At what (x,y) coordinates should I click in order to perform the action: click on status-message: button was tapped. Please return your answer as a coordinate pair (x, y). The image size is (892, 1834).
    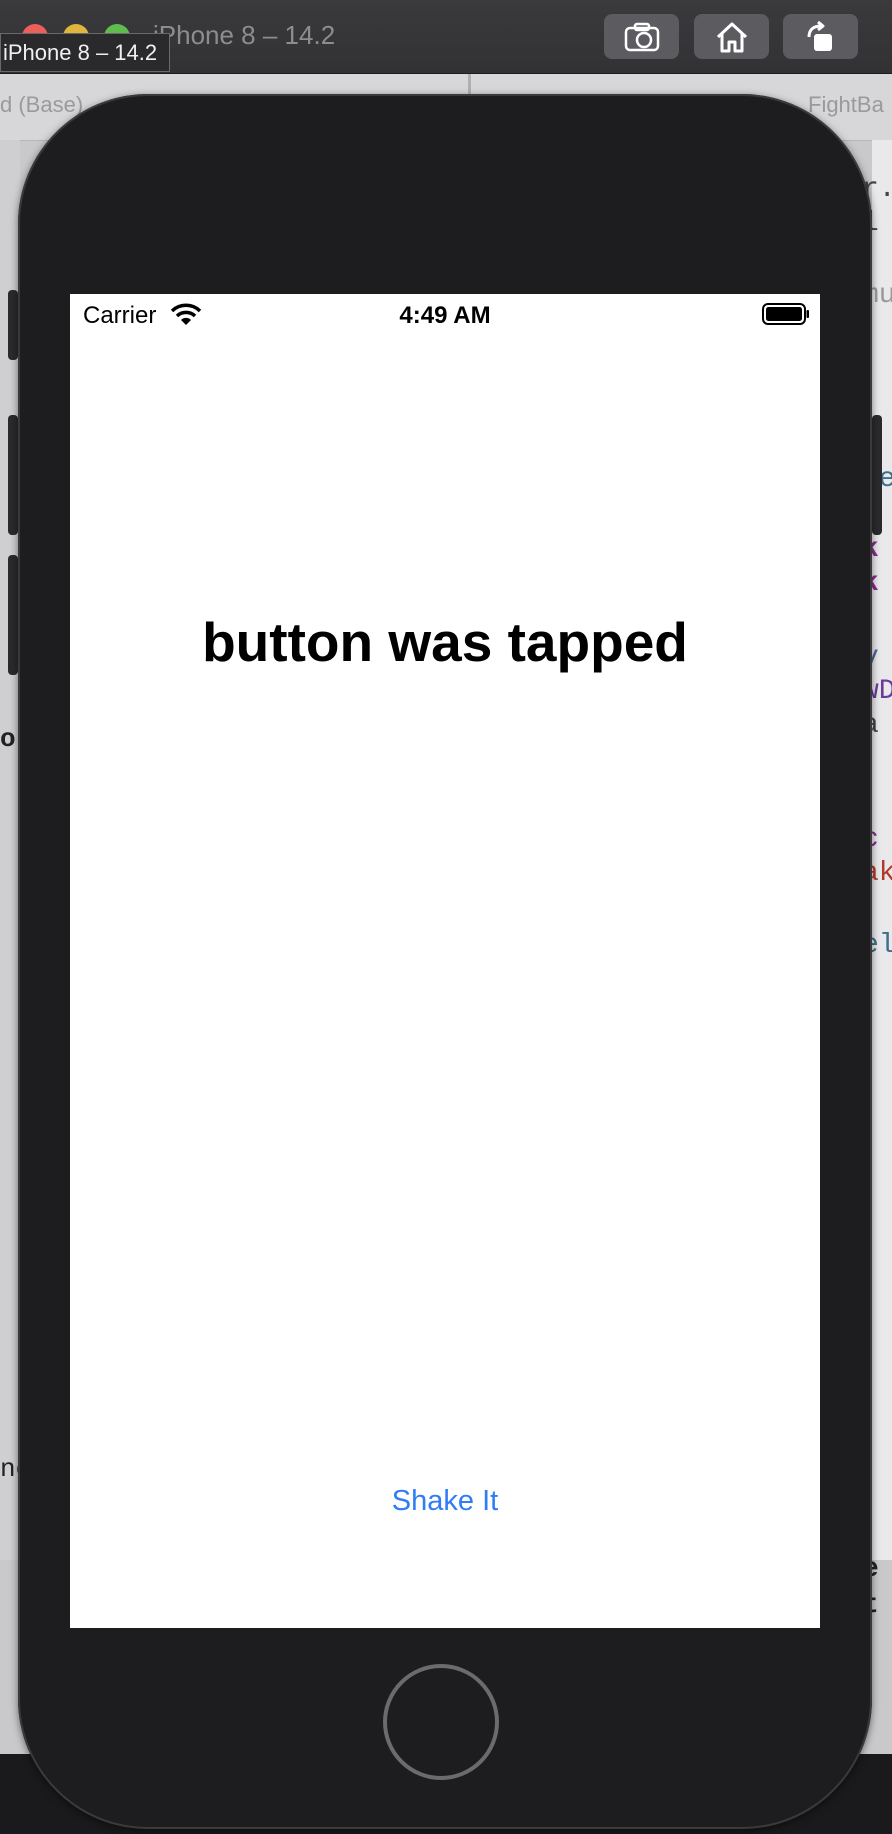
    Looking at the image, I should click on (445, 642).